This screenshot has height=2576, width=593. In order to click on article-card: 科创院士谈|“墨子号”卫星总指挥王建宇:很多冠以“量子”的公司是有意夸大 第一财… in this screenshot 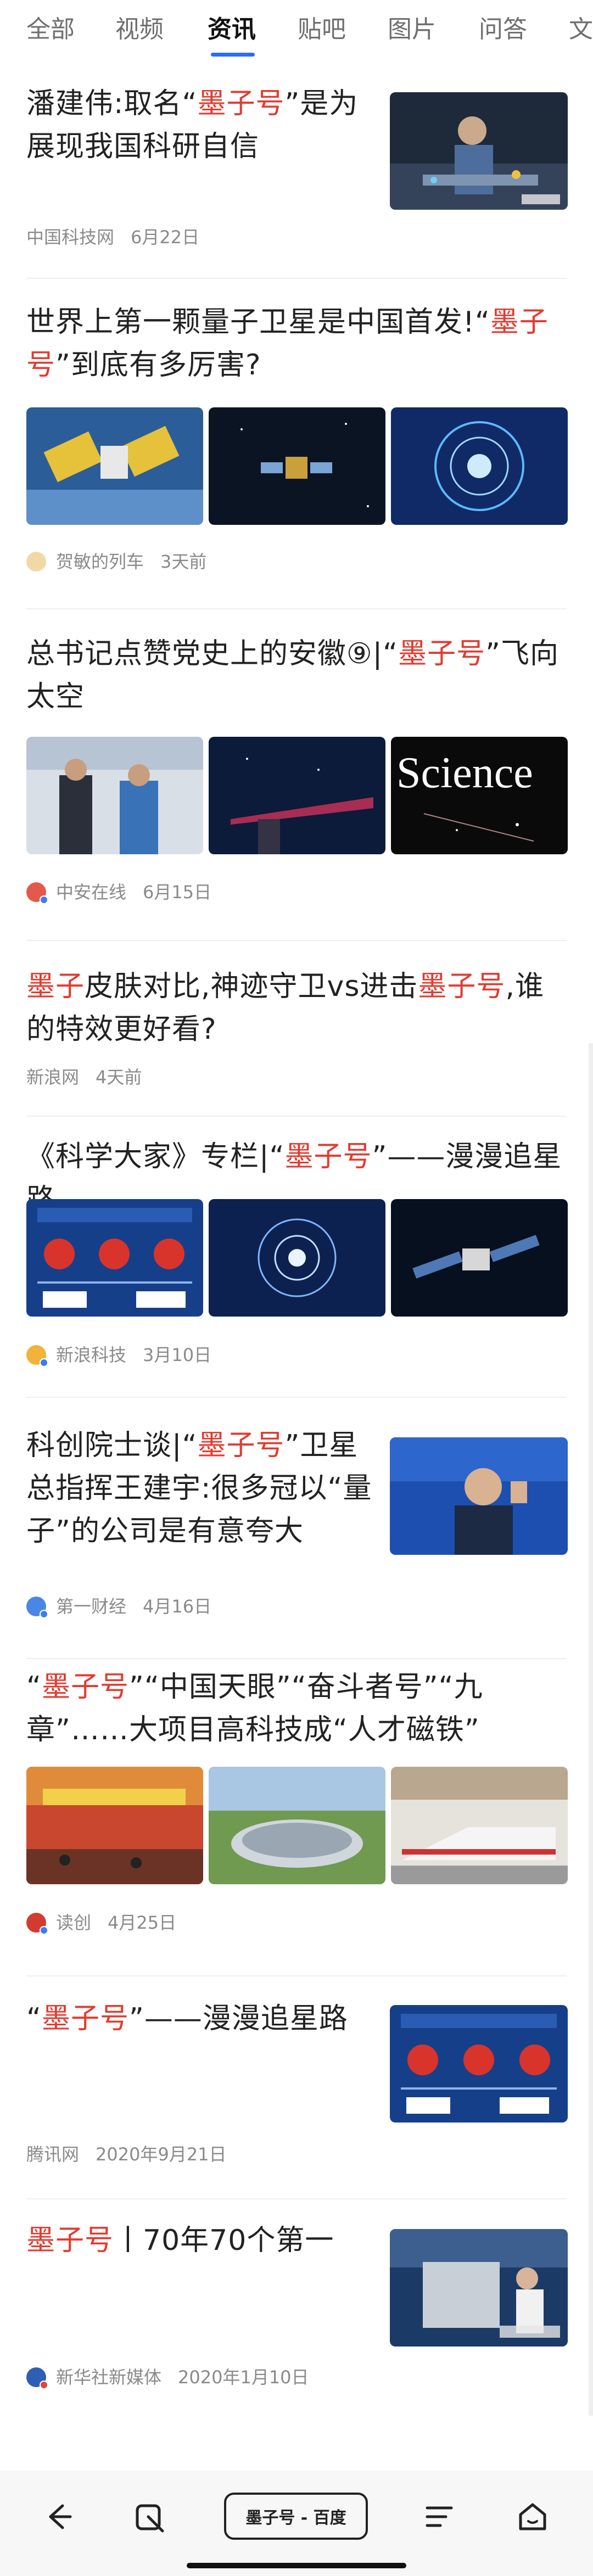, I will do `click(296, 1529)`.